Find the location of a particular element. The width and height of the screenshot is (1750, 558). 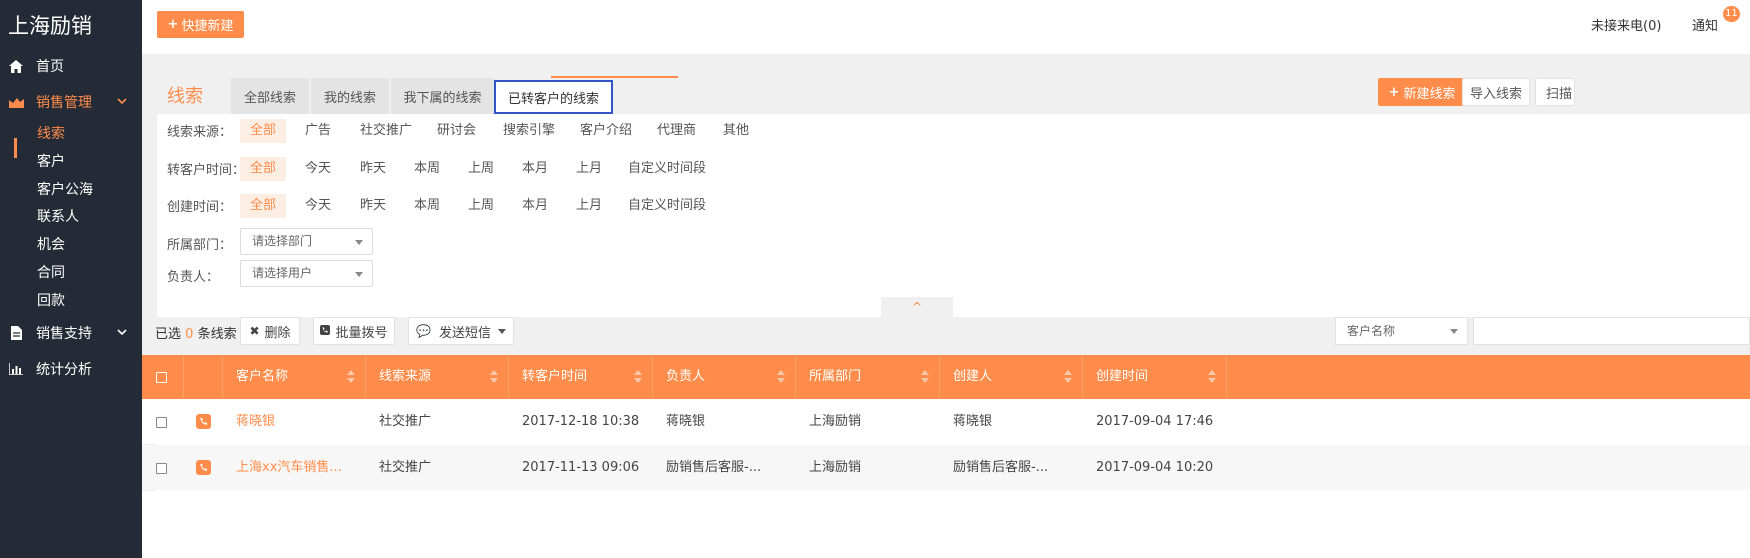

filter-convert-time-option: 上月 is located at coordinates (589, 169).